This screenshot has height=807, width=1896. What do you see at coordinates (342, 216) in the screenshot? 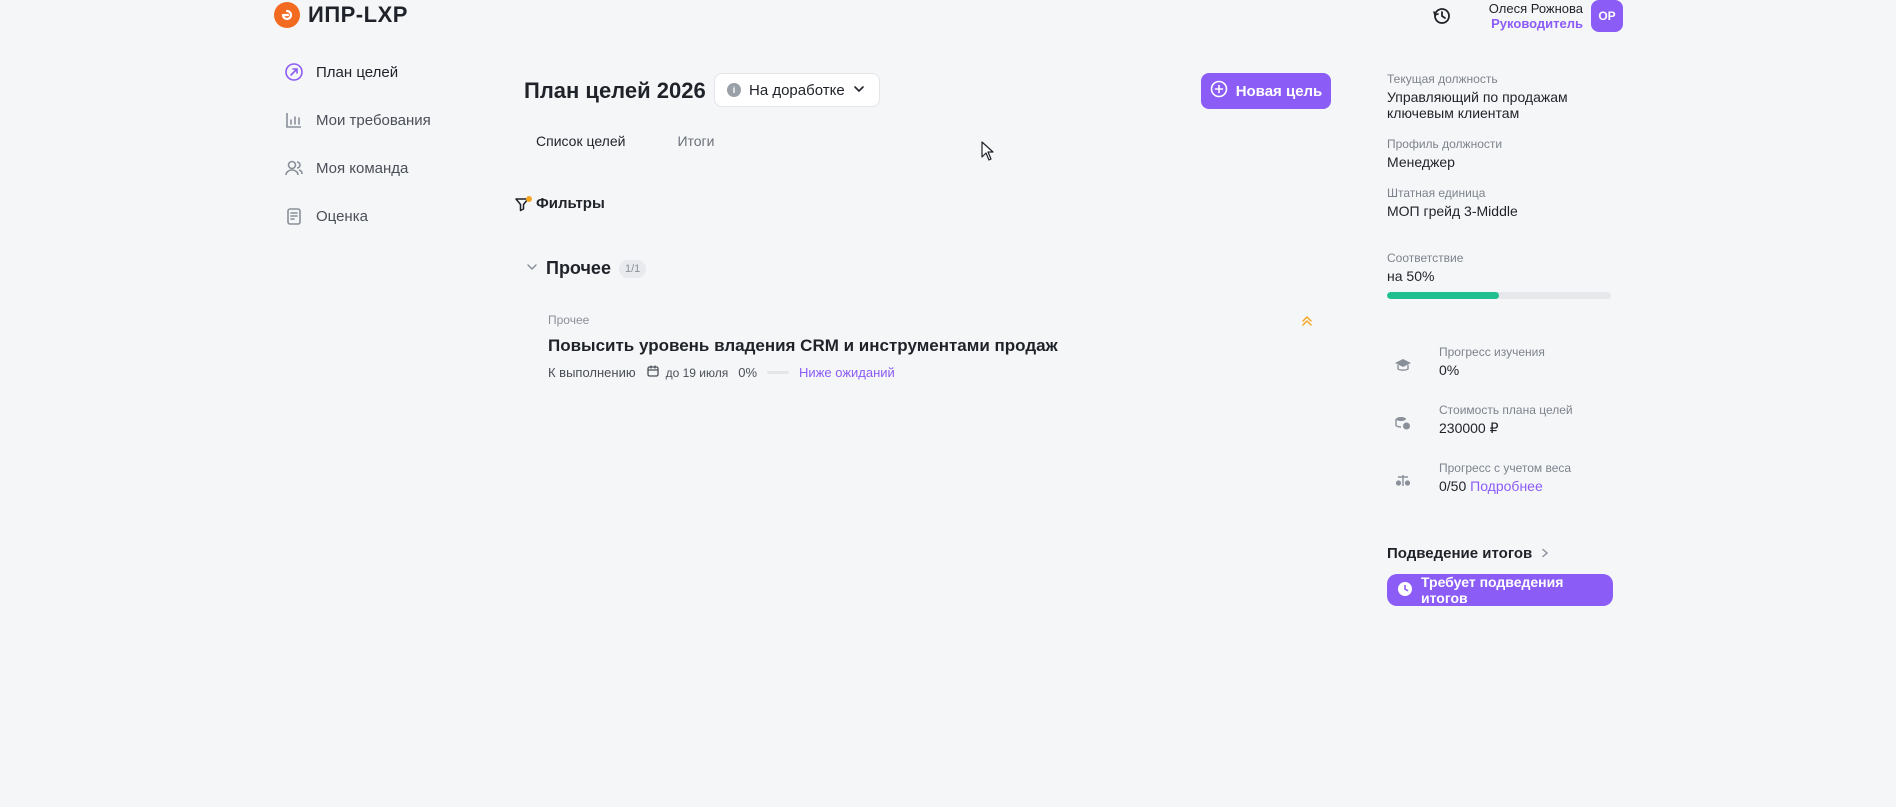
I see `sidebar-item-label: Оценка` at bounding box center [342, 216].